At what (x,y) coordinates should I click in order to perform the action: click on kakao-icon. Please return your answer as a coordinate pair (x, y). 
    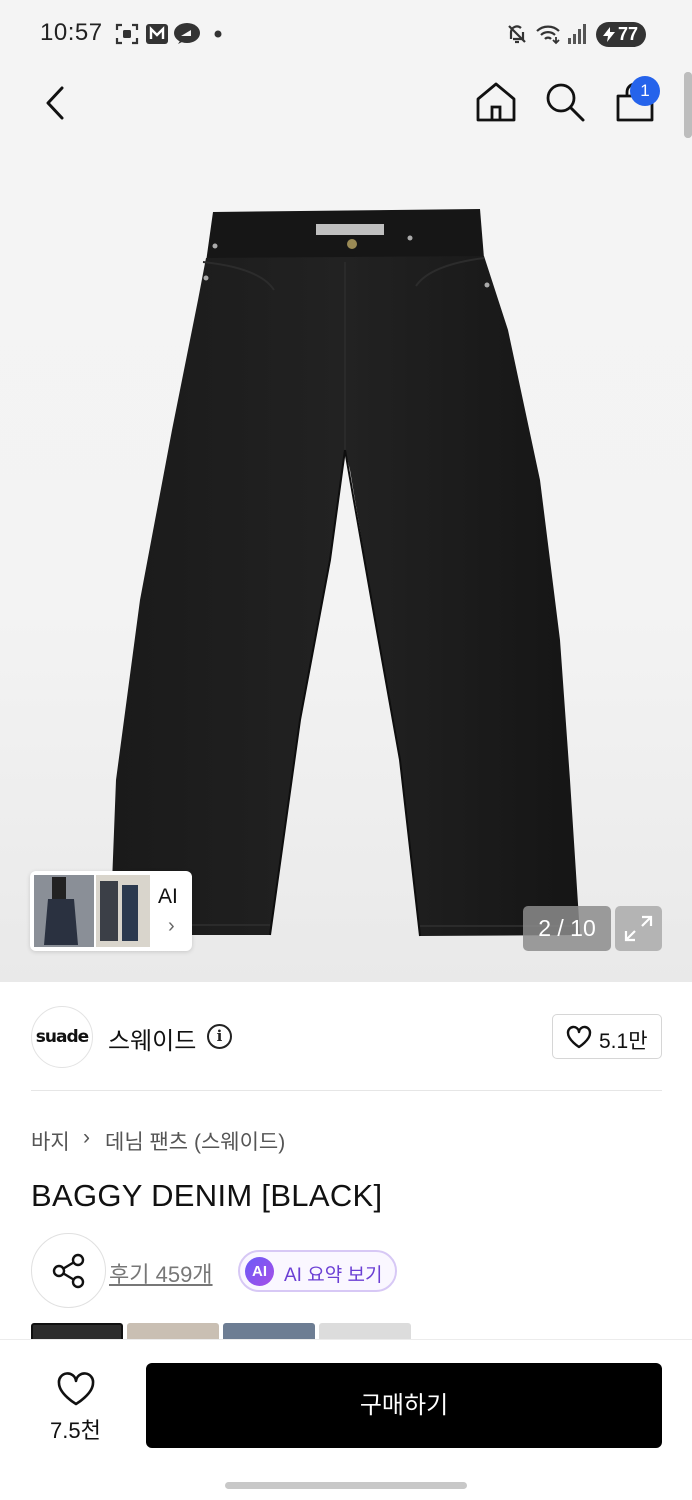
    Looking at the image, I should click on (187, 33).